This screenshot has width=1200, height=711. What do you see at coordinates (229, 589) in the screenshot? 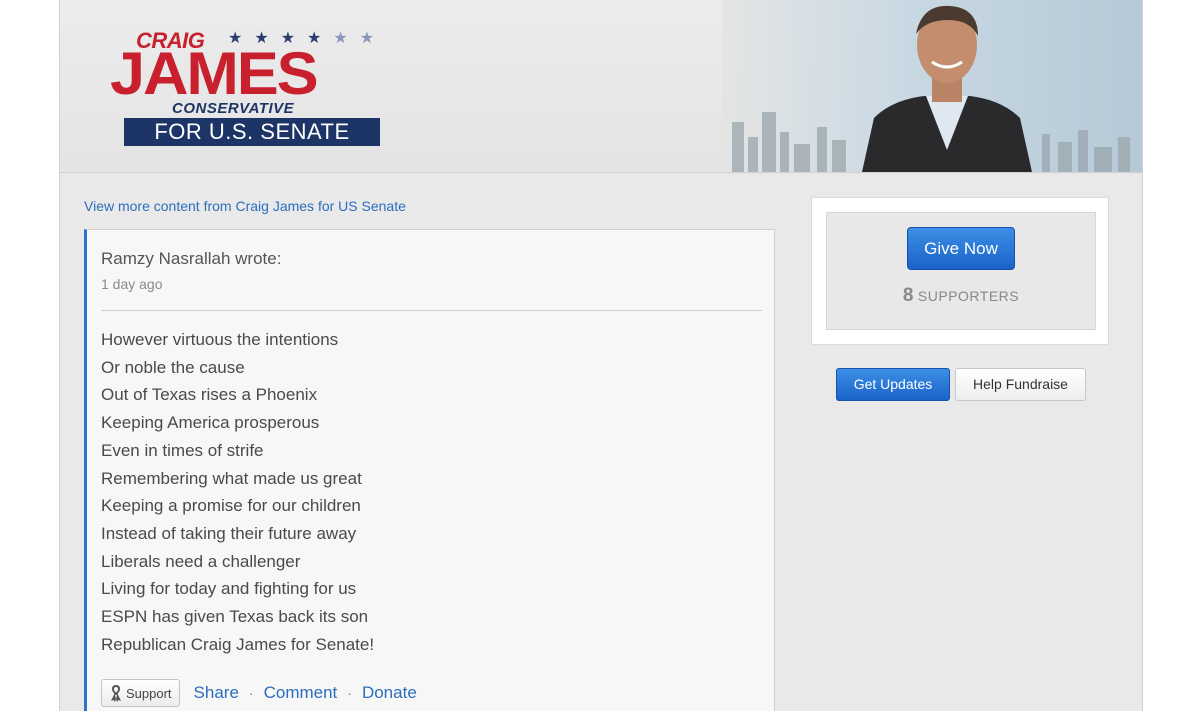
I see `post-line: Living for today and fighting for us` at bounding box center [229, 589].